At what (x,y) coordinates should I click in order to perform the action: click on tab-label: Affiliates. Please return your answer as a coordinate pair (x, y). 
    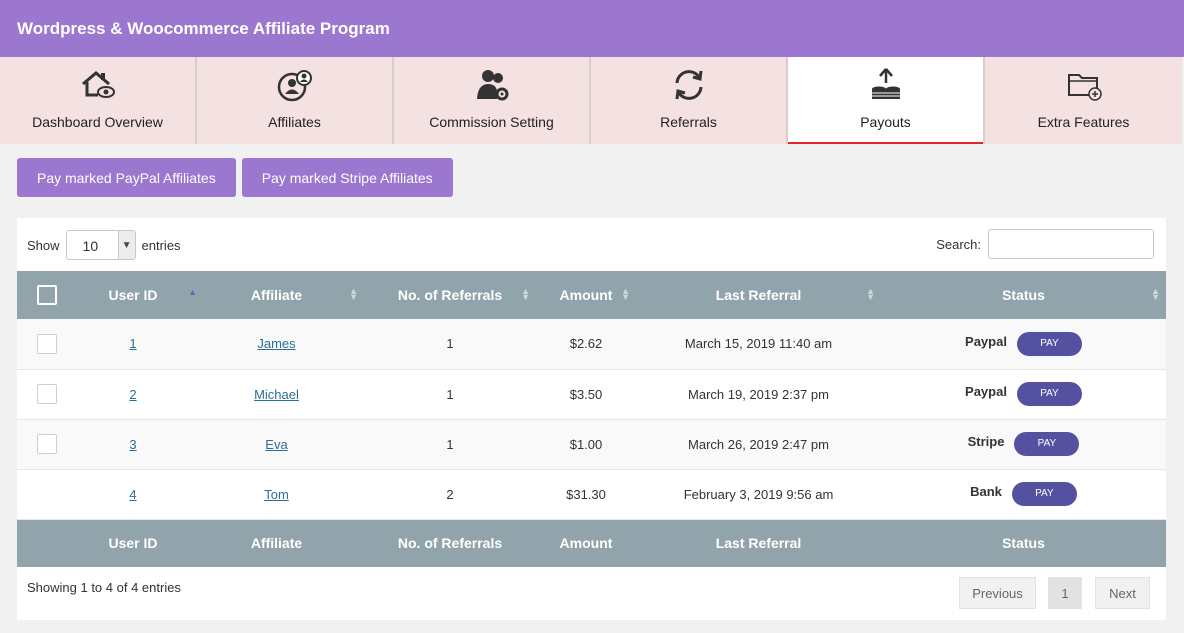
    Looking at the image, I should click on (294, 122).